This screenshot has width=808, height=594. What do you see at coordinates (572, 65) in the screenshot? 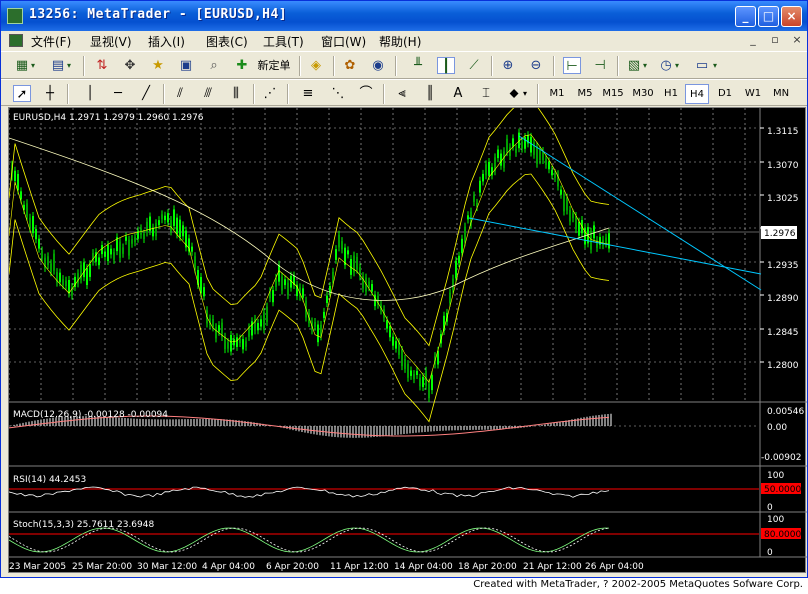
I see `auto-scroll-icon: ⊢` at bounding box center [572, 65].